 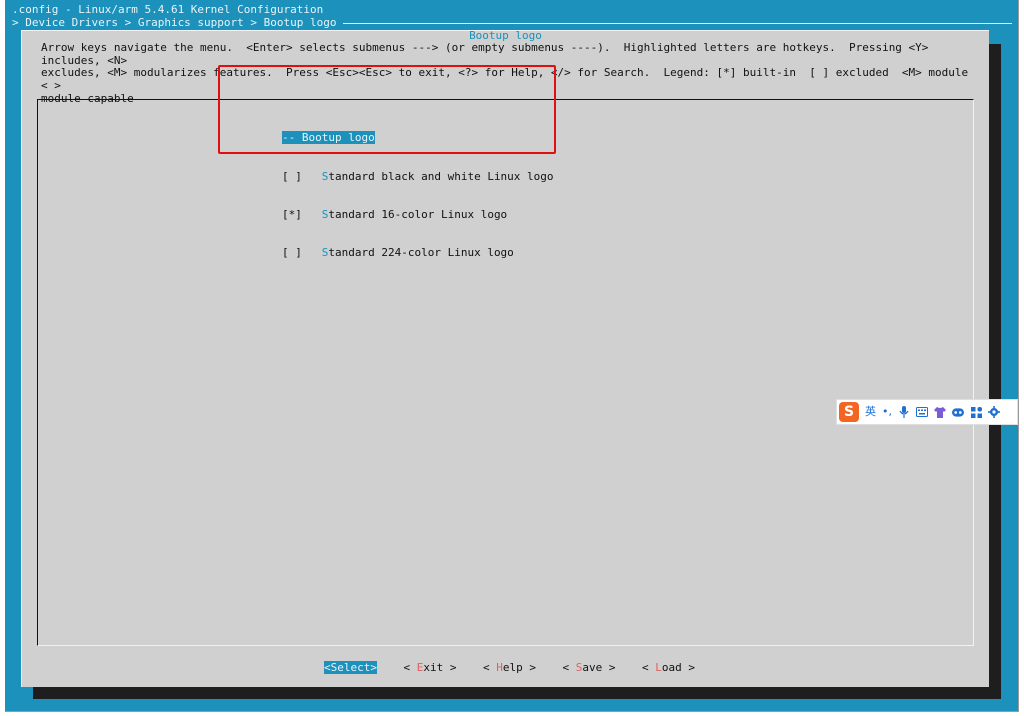 What do you see at coordinates (849, 412) in the screenshot?
I see `ime-logo-icon: S` at bounding box center [849, 412].